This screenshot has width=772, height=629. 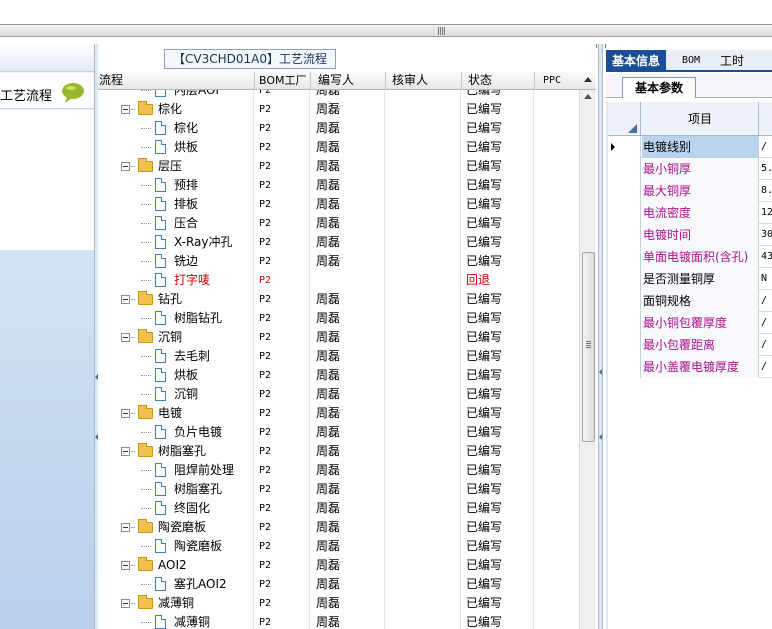 What do you see at coordinates (690, 323) in the screenshot?
I see `property-row: 最小铜包覆厚度 /` at bounding box center [690, 323].